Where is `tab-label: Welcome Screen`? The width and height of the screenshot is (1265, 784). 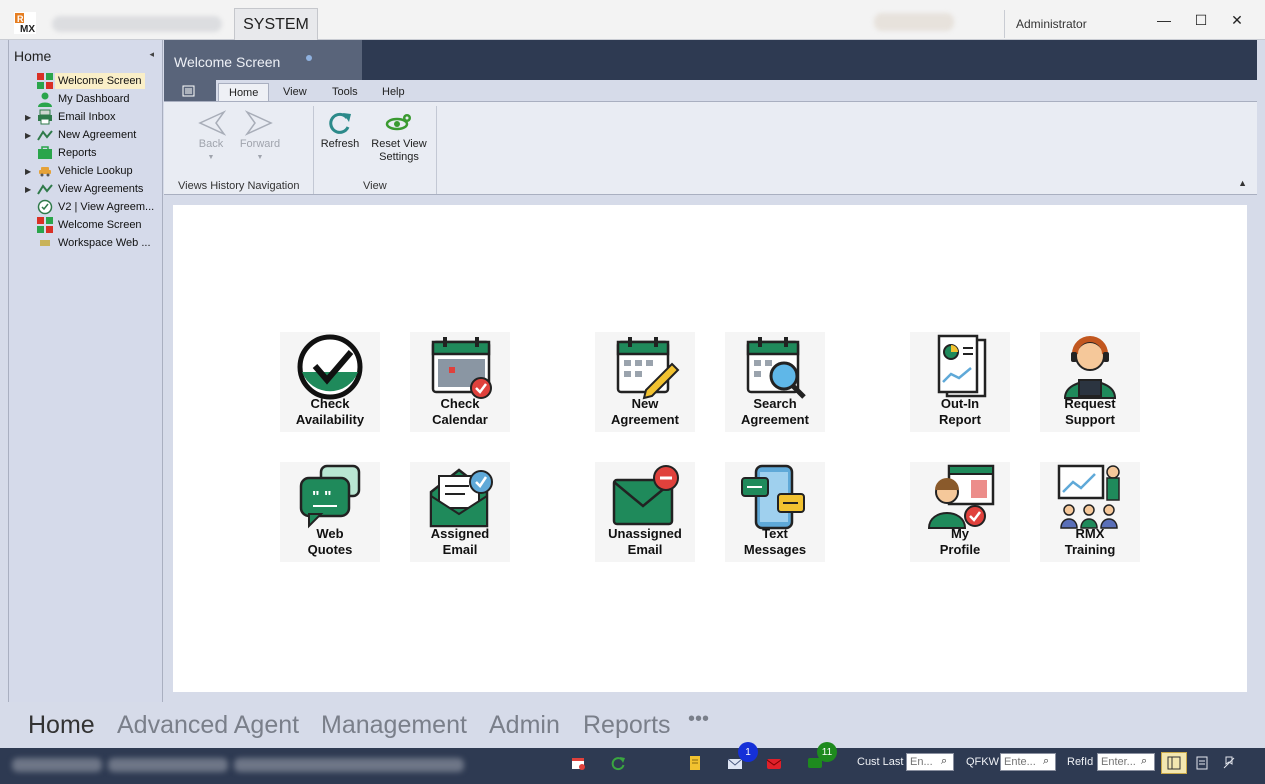
tab-label: Welcome Screen is located at coordinates (227, 62).